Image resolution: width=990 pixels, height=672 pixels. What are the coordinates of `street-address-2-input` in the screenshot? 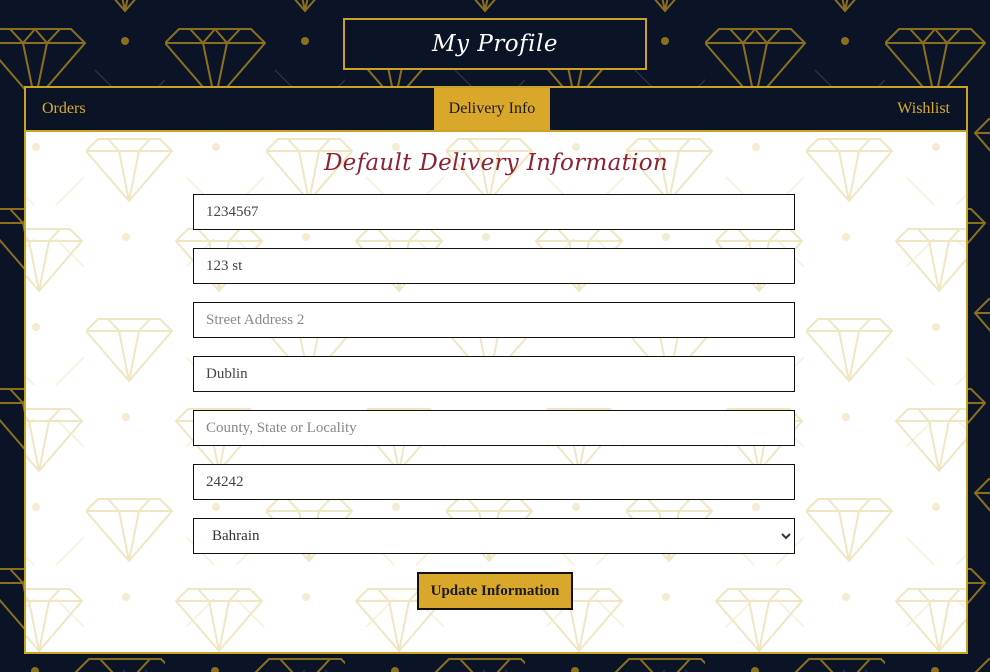 It's located at (494, 320).